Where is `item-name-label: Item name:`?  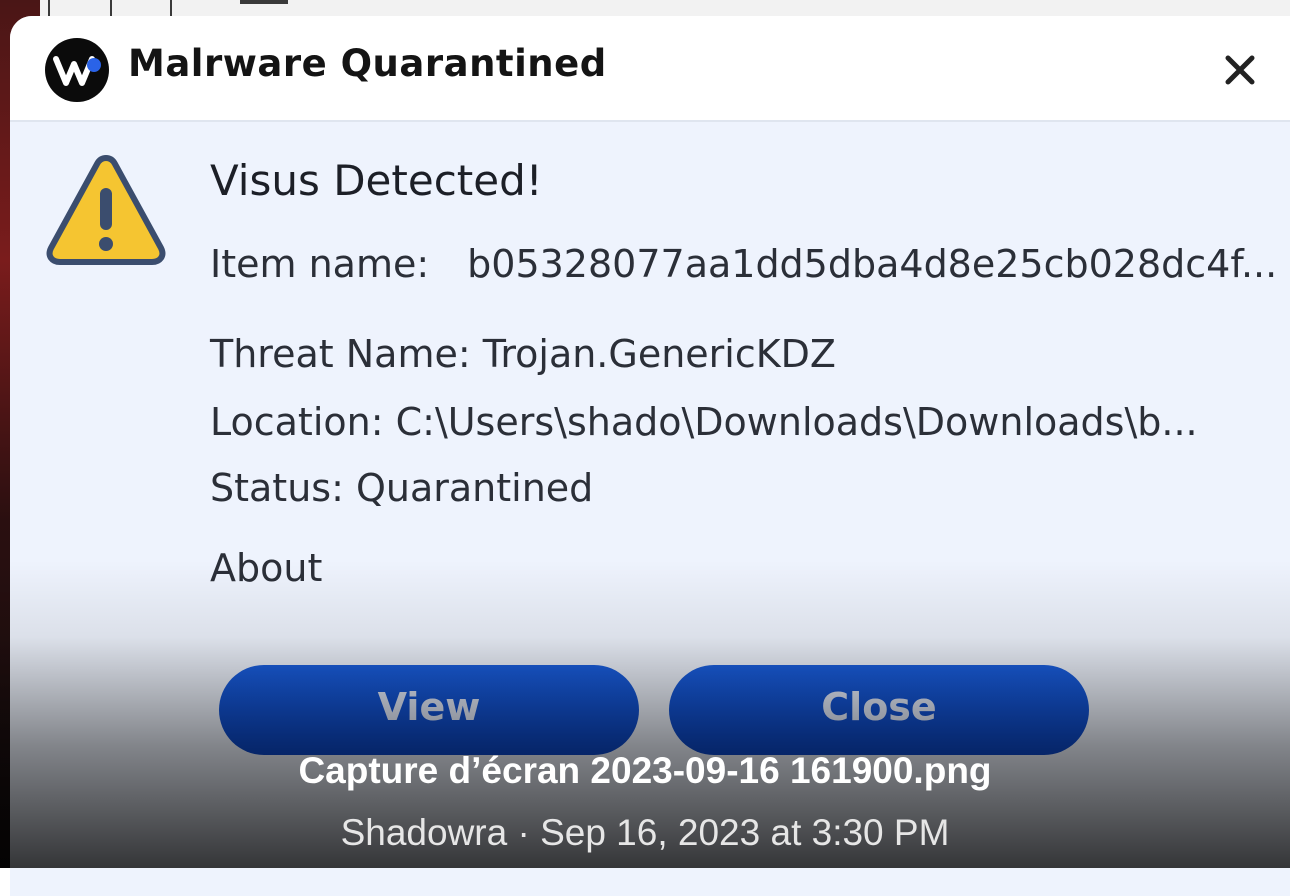
item-name-label: Item name: is located at coordinates (320, 264).